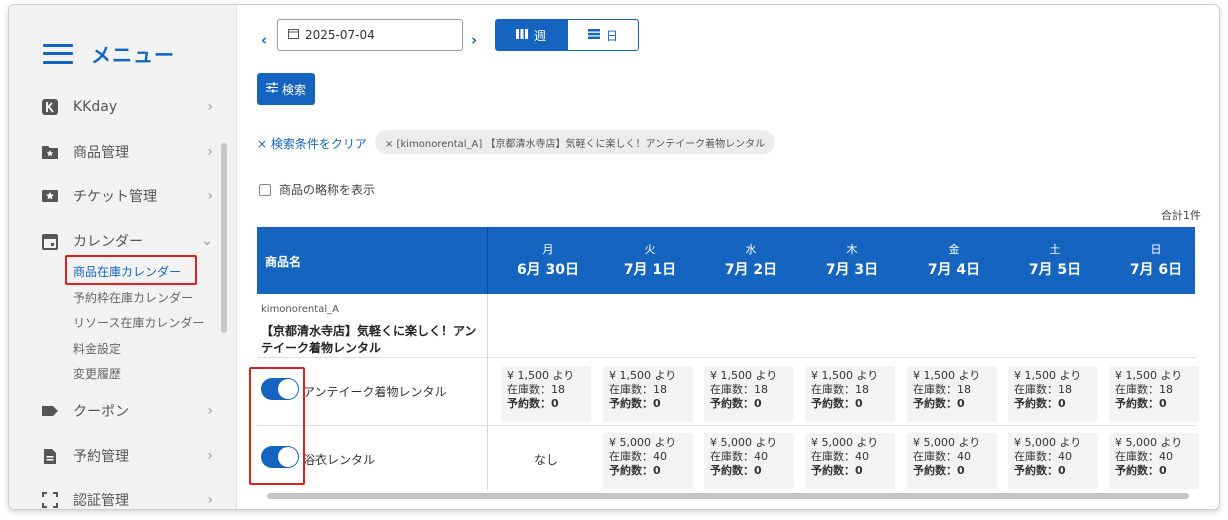  Describe the element at coordinates (1055, 249) in the screenshot. I see `weekday-label: 土` at that location.